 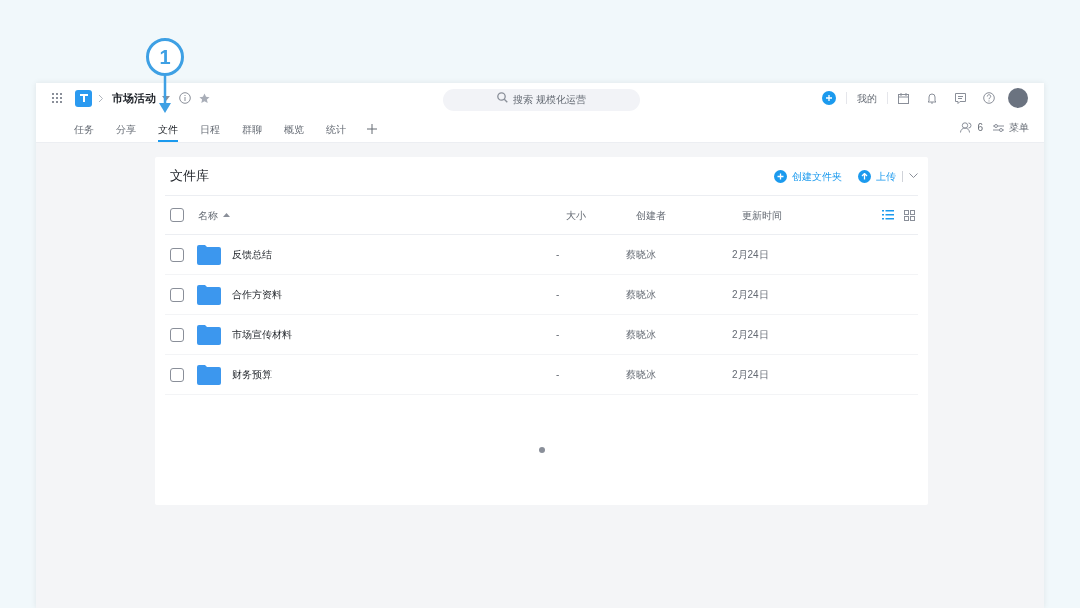 What do you see at coordinates (966, 127) in the screenshot?
I see `members-icon` at bounding box center [966, 127].